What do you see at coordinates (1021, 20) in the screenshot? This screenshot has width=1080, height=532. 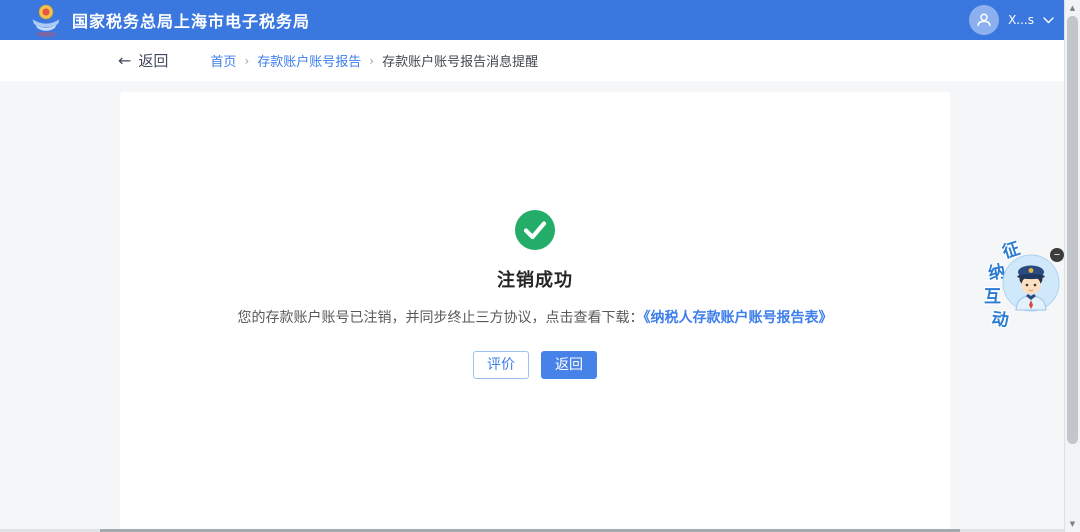 I see `username: X...s` at bounding box center [1021, 20].